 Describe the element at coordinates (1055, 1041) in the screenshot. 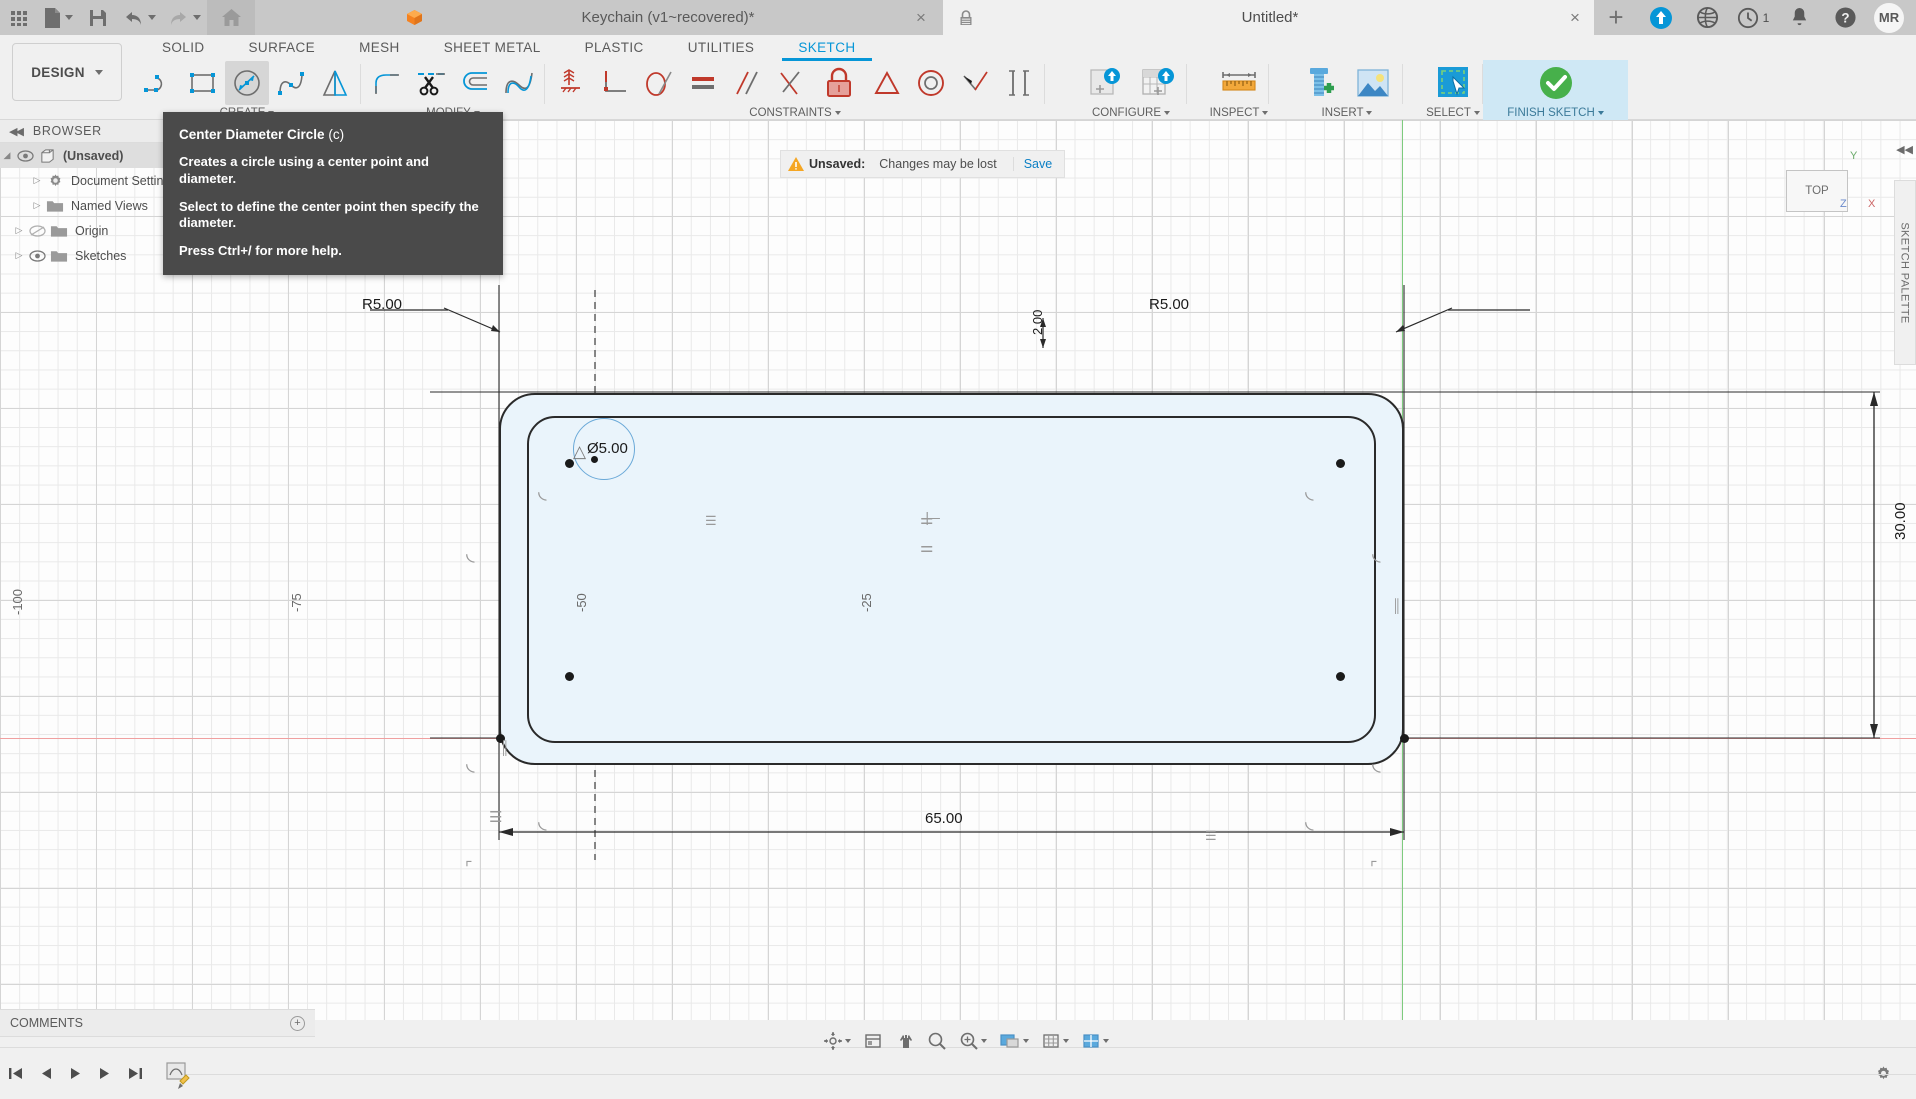

I see `grid-snaps-icon` at that location.